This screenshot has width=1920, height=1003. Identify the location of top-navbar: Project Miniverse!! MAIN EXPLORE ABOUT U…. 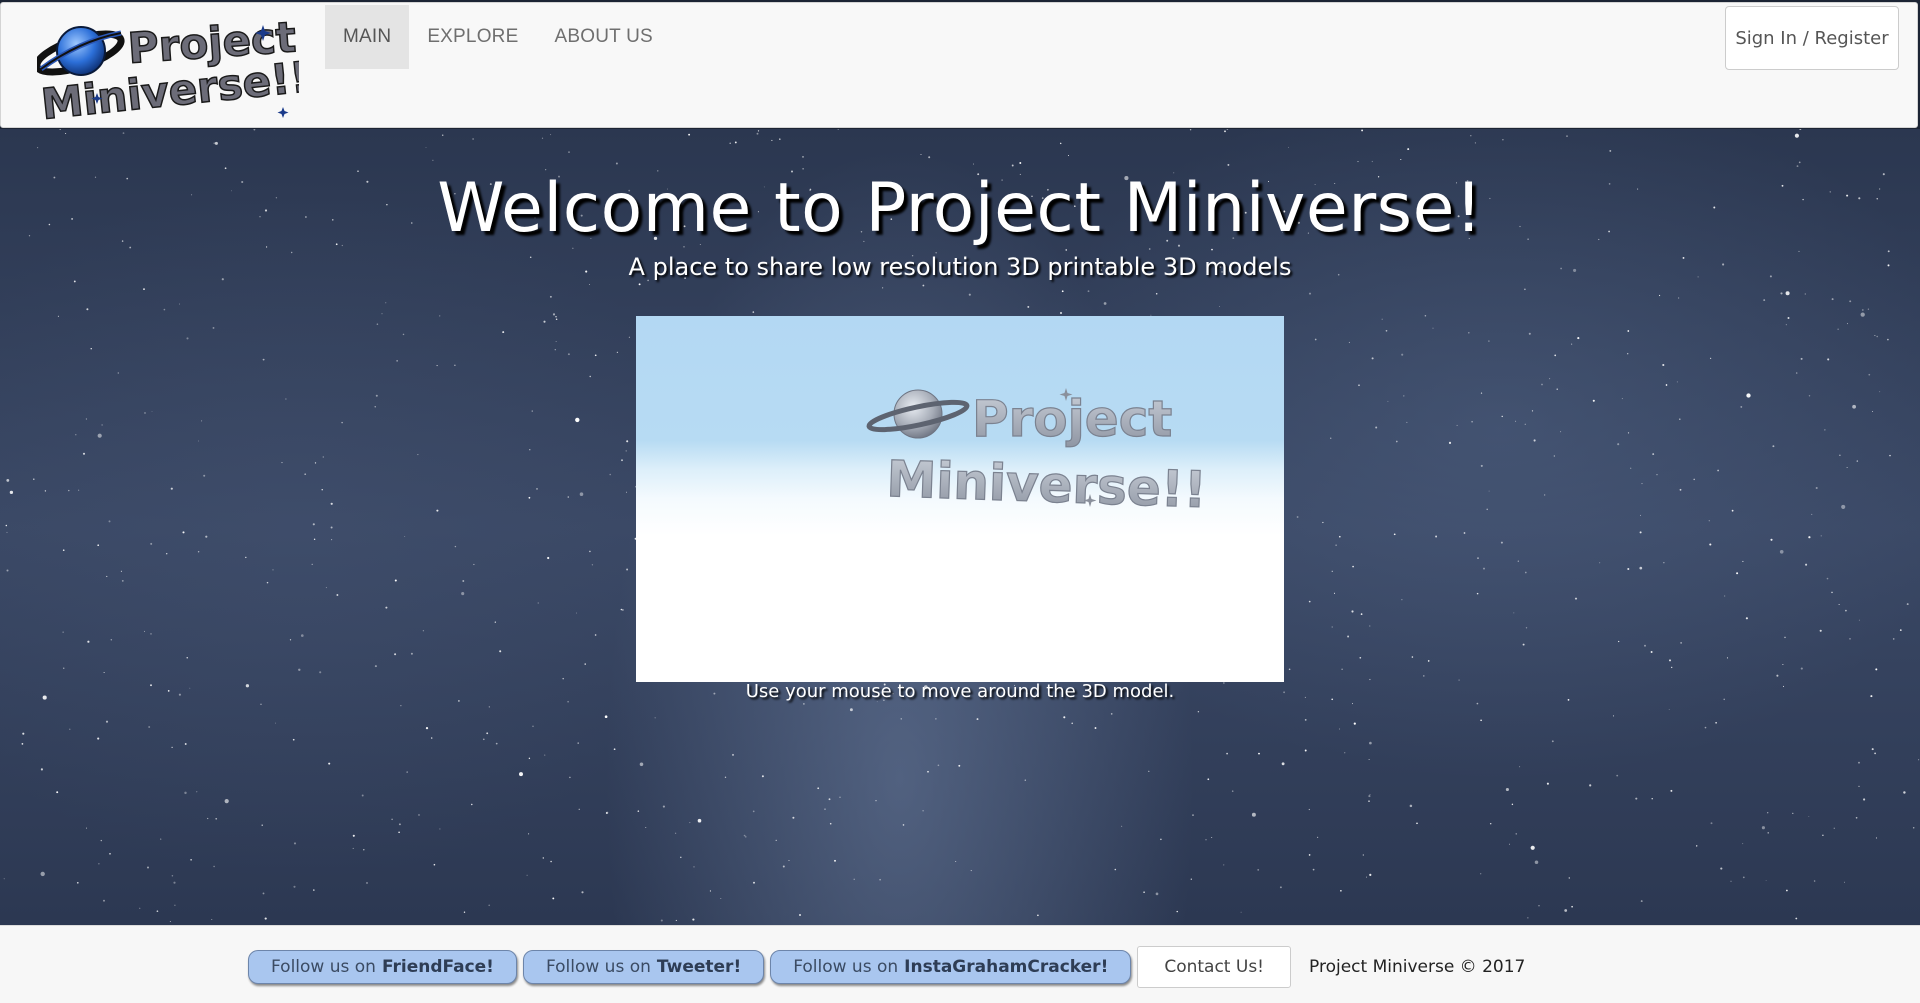
(959, 65).